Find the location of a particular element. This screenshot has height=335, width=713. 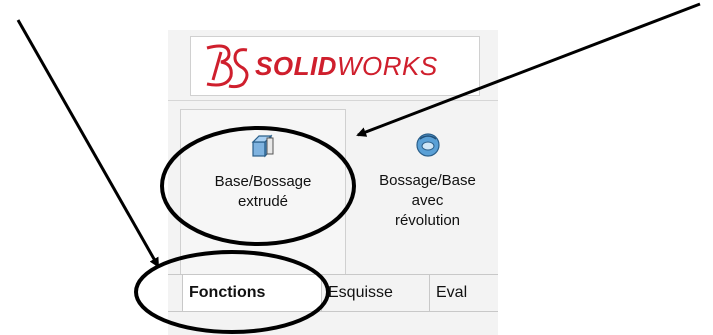

annotation-circle-extrude is located at coordinates (258, 186).